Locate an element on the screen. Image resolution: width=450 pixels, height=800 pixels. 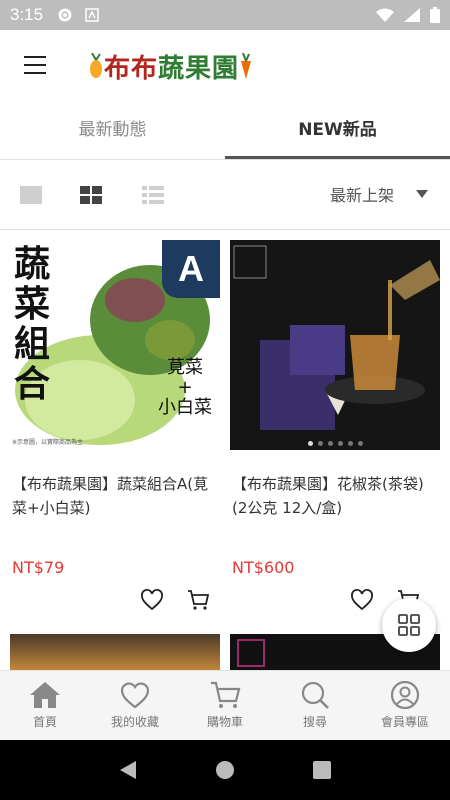
status-bar: 3:15 is located at coordinates (225, 15).